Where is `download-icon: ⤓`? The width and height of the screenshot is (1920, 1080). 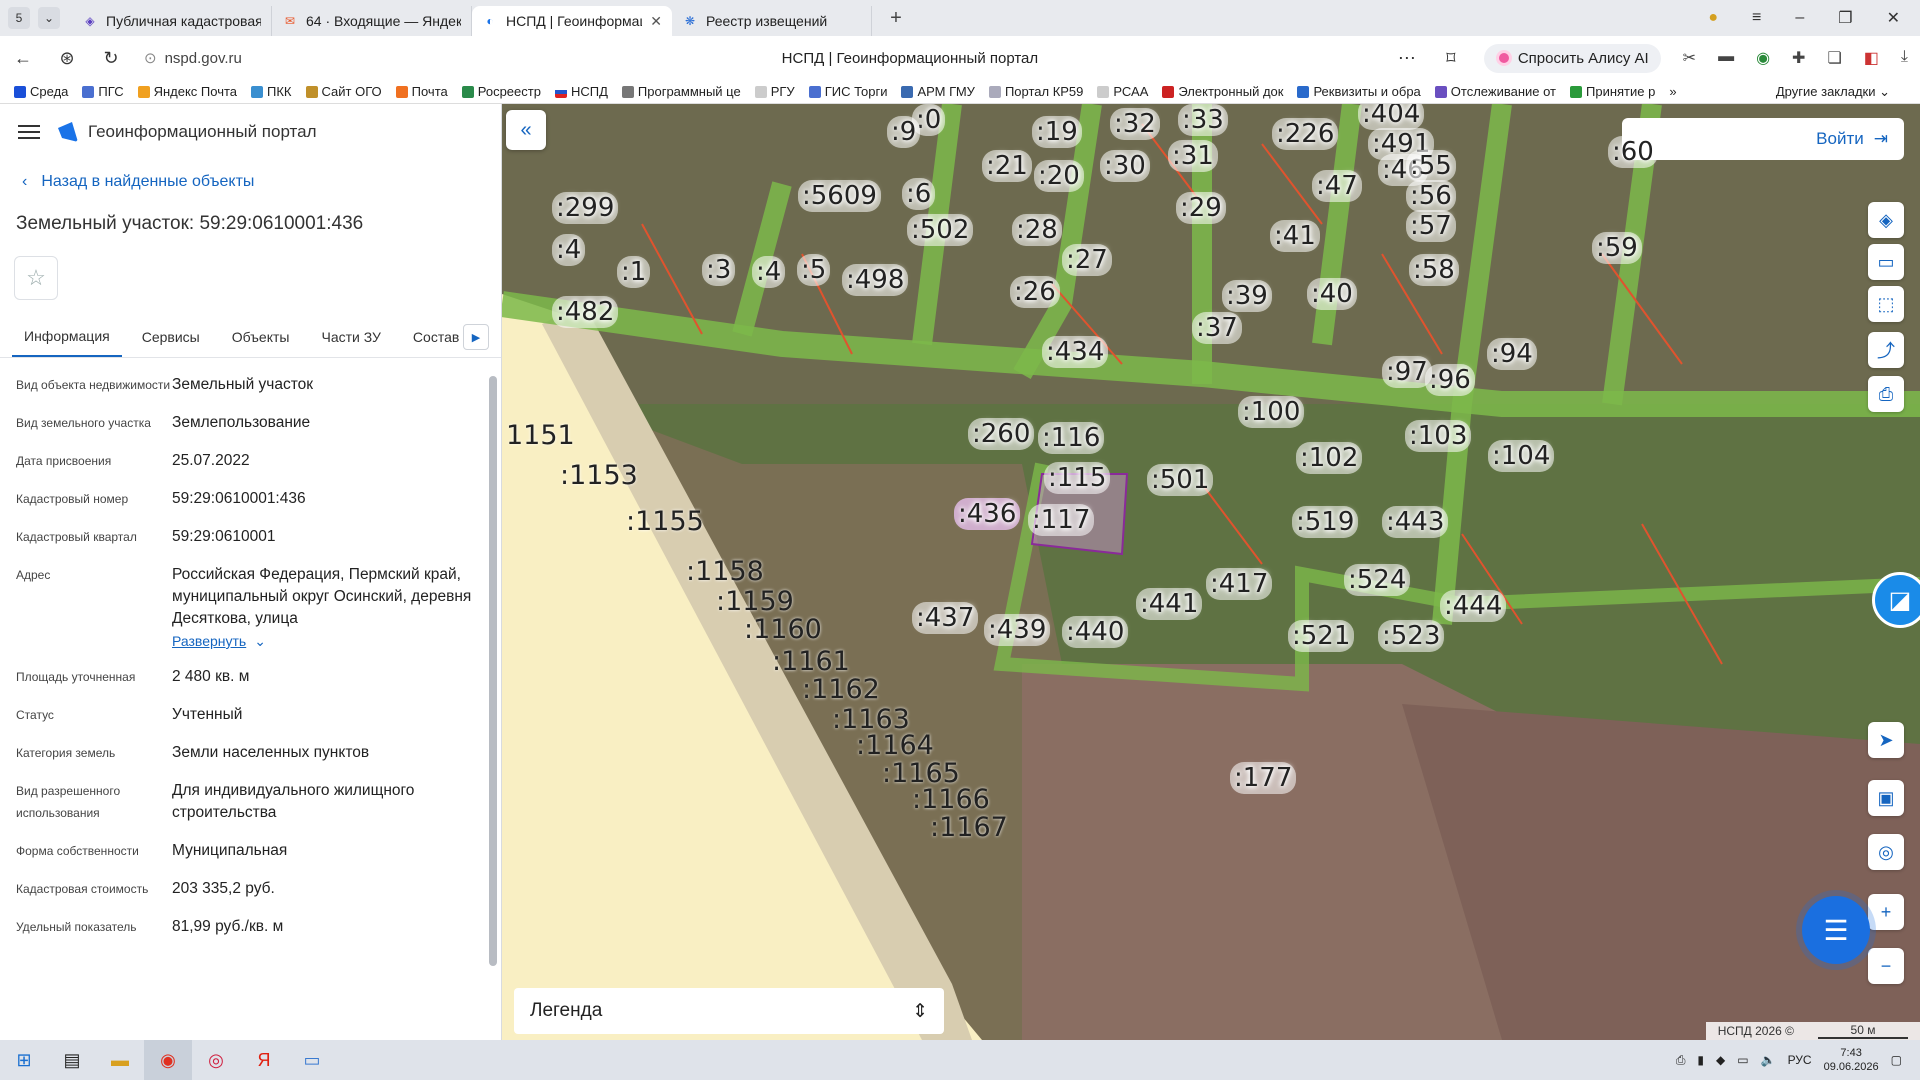 download-icon: ⤓ is located at coordinates (1904, 58).